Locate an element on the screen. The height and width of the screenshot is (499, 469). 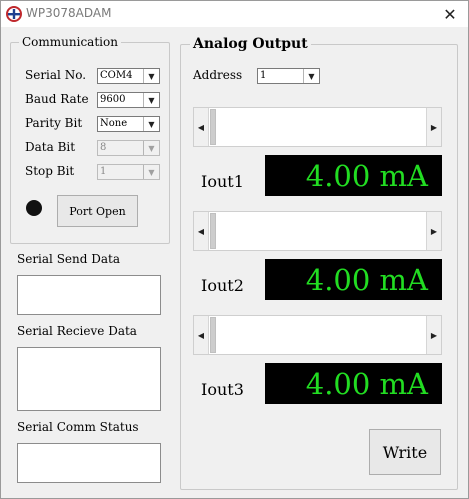
iout3-label: Iout3 is located at coordinates (222, 389).